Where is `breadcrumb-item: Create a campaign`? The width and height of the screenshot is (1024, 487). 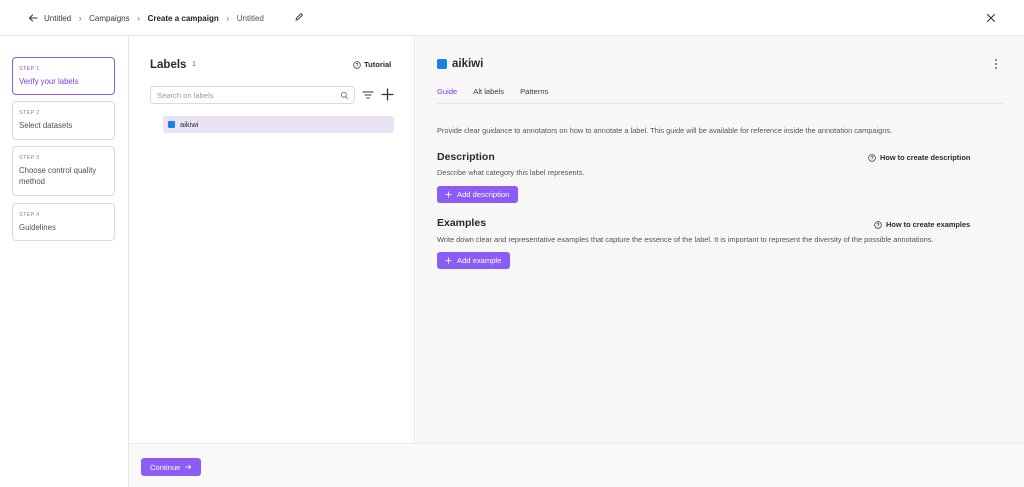
breadcrumb-item: Create a campaign is located at coordinates (183, 18).